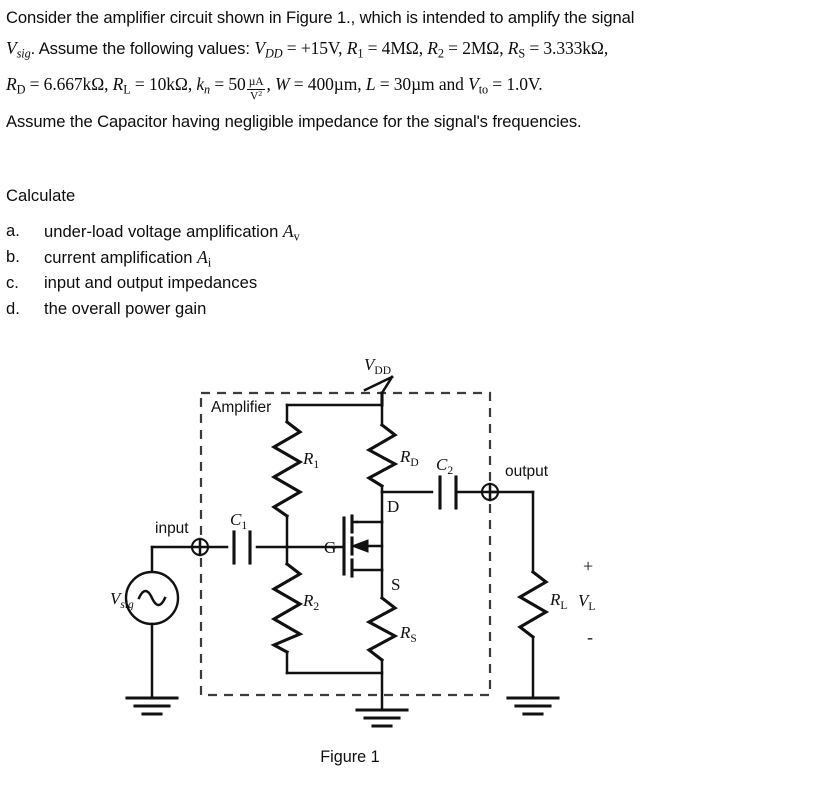  Describe the element at coordinates (256, 95) in the screenshot. I see `kn-units-denominator: V2` at that location.